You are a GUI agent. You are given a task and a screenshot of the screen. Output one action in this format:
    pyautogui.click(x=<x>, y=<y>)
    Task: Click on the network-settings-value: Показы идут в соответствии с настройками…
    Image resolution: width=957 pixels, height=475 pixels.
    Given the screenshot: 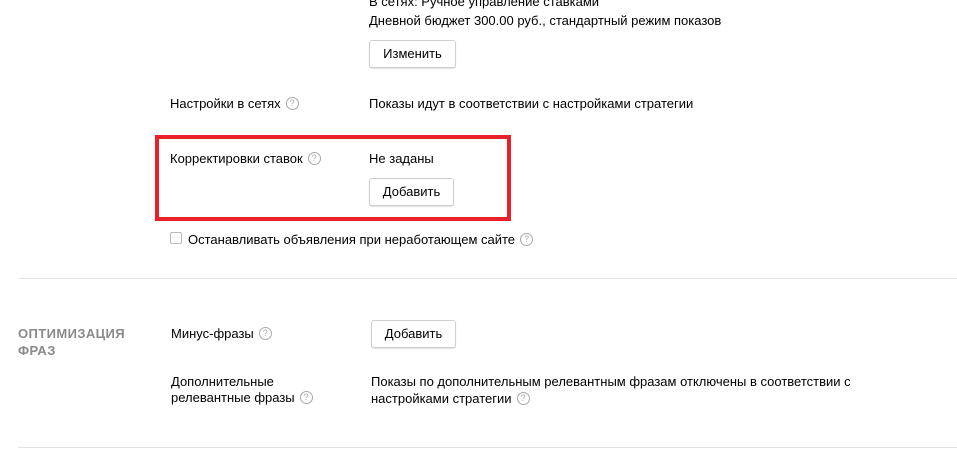 What is the action you would take?
    pyautogui.click(x=531, y=103)
    